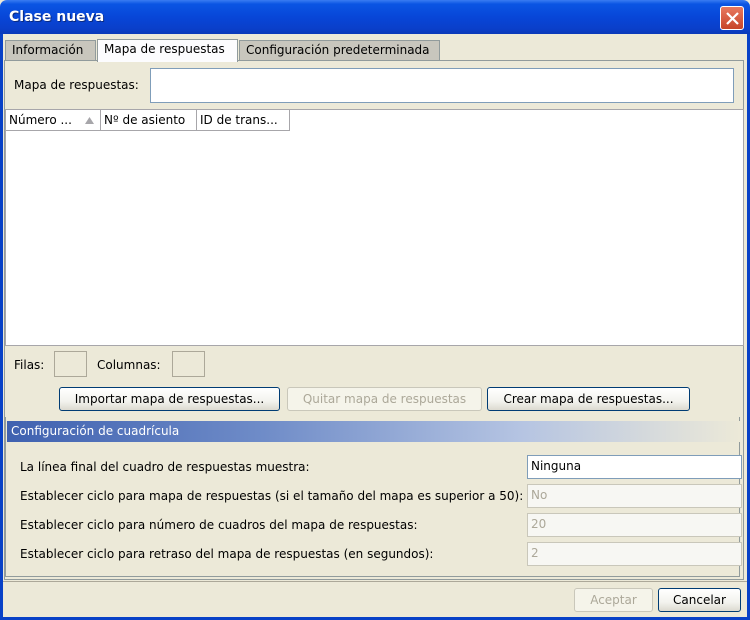 This screenshot has width=750, height=620. What do you see at coordinates (76, 85) in the screenshot?
I see `answer-map-label: Mapa de respuestas:` at bounding box center [76, 85].